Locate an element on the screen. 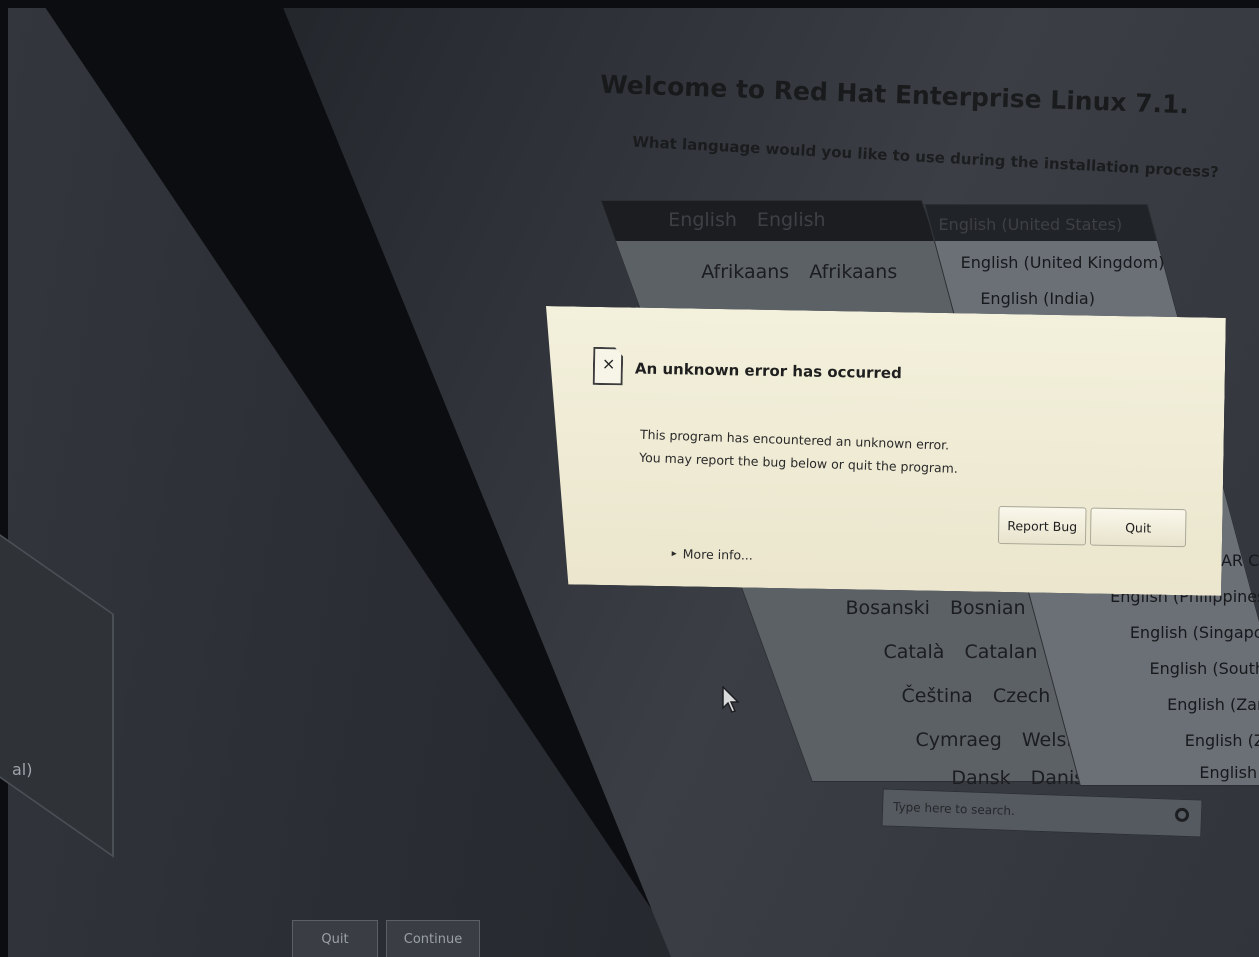  language-native-name: Català is located at coordinates (914, 652).